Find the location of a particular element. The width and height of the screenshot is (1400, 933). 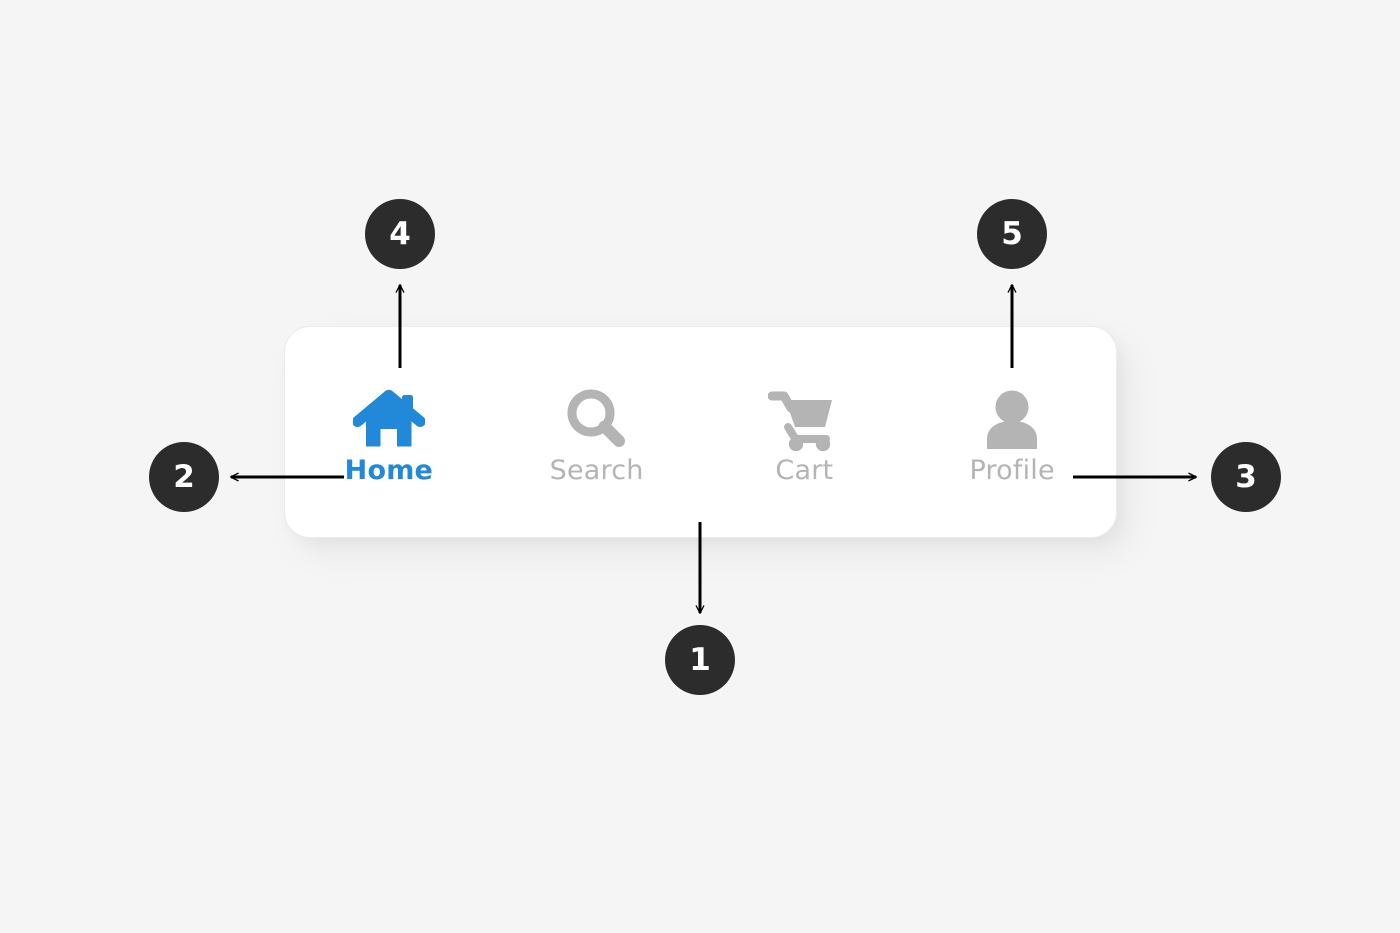

nav-label-home: Home is located at coordinates (389, 470).